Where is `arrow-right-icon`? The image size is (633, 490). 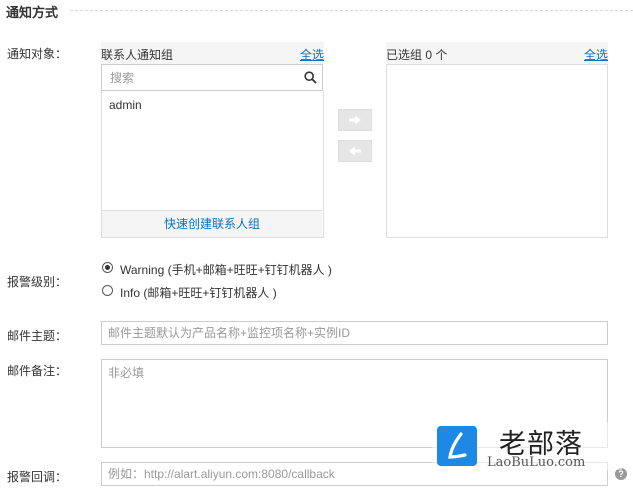
arrow-right-icon is located at coordinates (355, 120).